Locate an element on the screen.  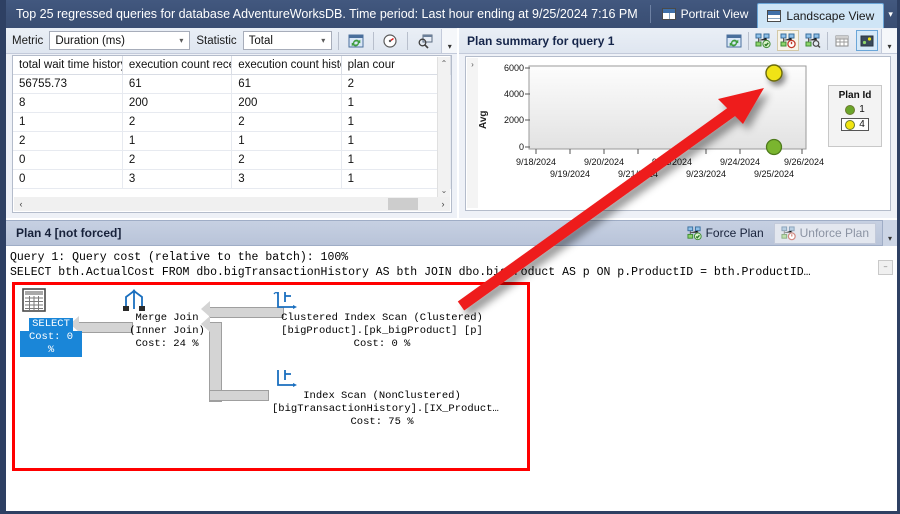
cell: 61 is located at coordinates (286, 84).